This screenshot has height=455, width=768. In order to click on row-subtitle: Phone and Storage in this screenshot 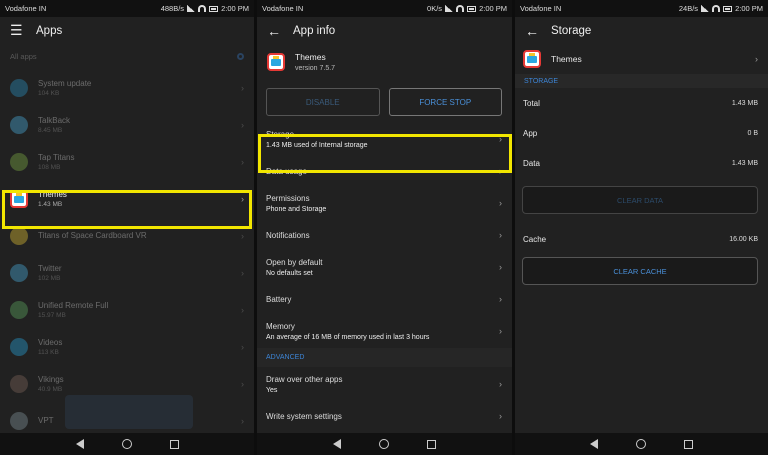, I will do `click(296, 209)`.